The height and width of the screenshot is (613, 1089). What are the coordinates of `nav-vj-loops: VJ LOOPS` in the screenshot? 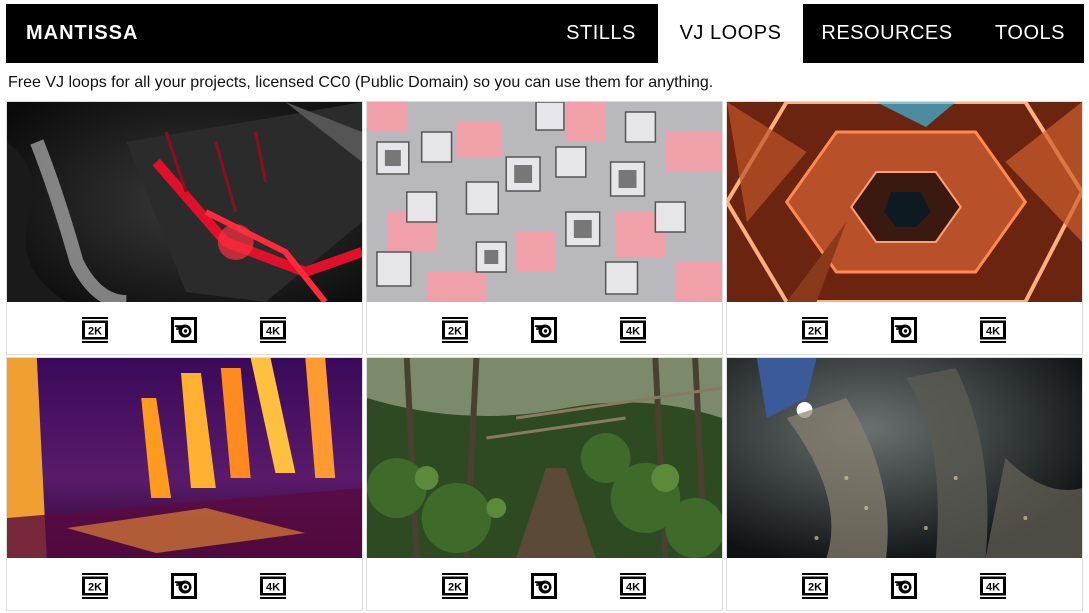 It's located at (730, 33).